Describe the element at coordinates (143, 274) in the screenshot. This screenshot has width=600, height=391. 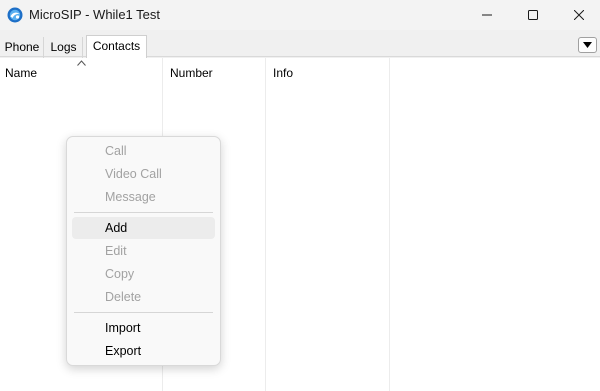
I see `menu-item-copy: Copy` at that location.